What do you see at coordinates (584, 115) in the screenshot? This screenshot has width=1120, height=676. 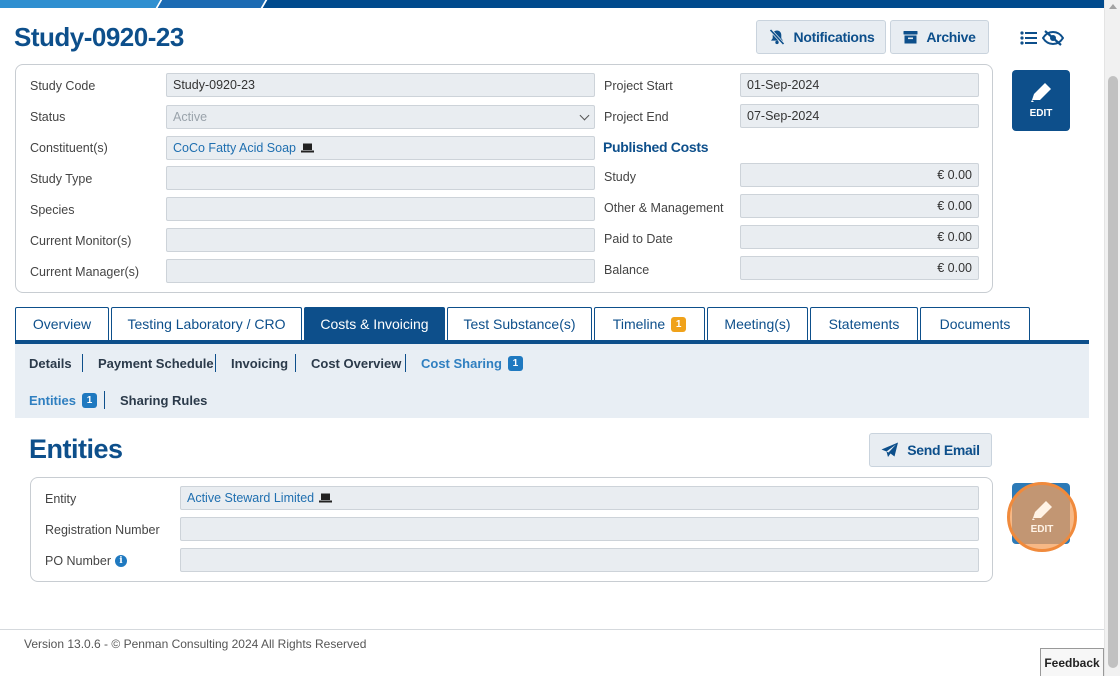 I see `chevron-down-icon` at bounding box center [584, 115].